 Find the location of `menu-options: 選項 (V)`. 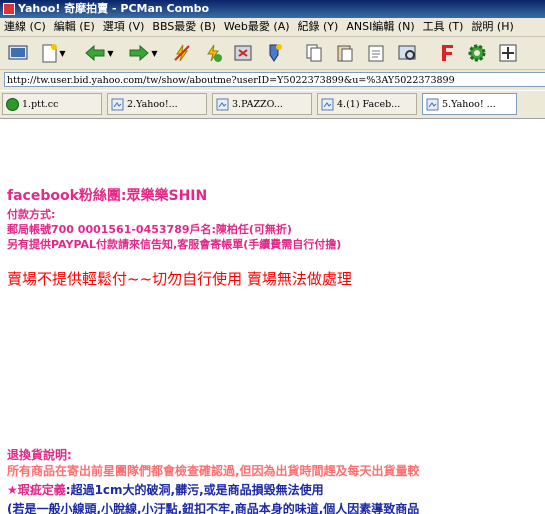

menu-options: 選項 (V) is located at coordinates (124, 27).